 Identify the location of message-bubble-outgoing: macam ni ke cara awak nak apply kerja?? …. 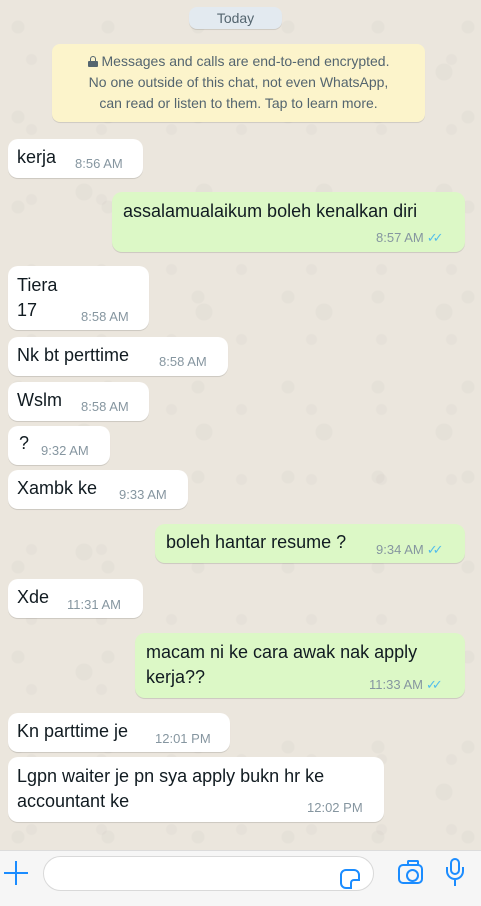
(300, 665).